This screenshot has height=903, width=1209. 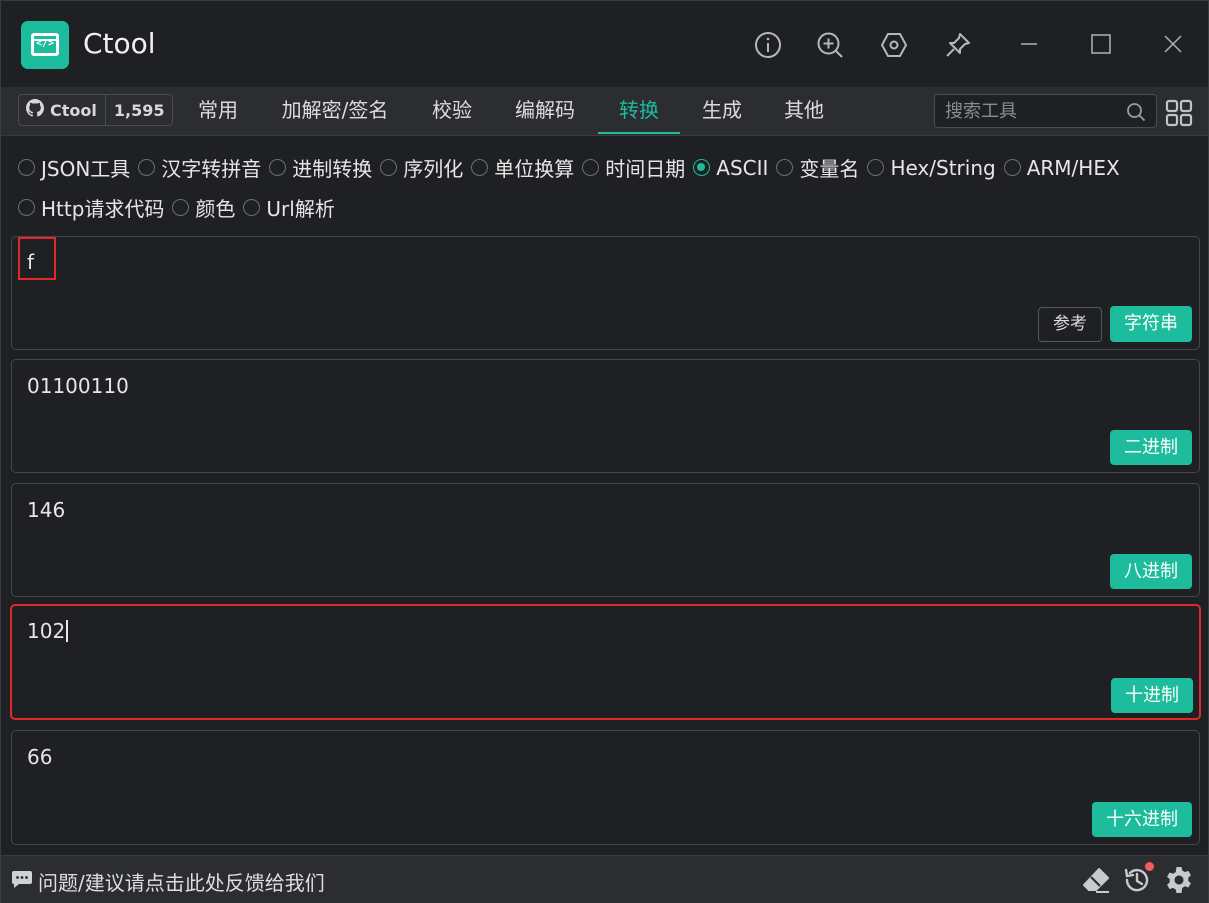 I want to click on tool-option-variable-name: 变量名, so click(x=817, y=167).